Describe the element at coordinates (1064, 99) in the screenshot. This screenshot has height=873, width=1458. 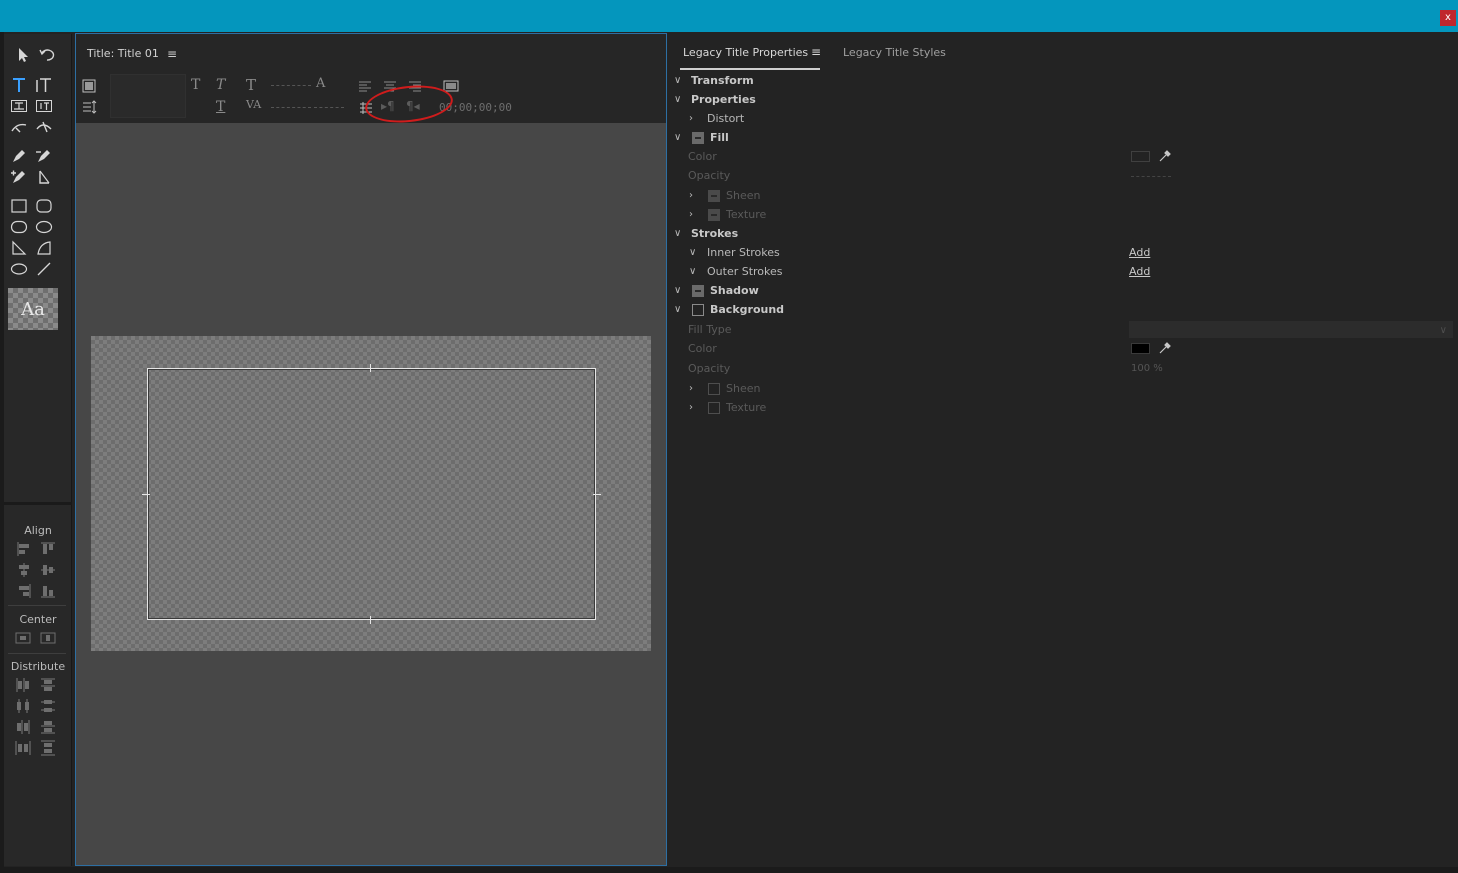
I see `properties-row: ∨ Properties` at that location.